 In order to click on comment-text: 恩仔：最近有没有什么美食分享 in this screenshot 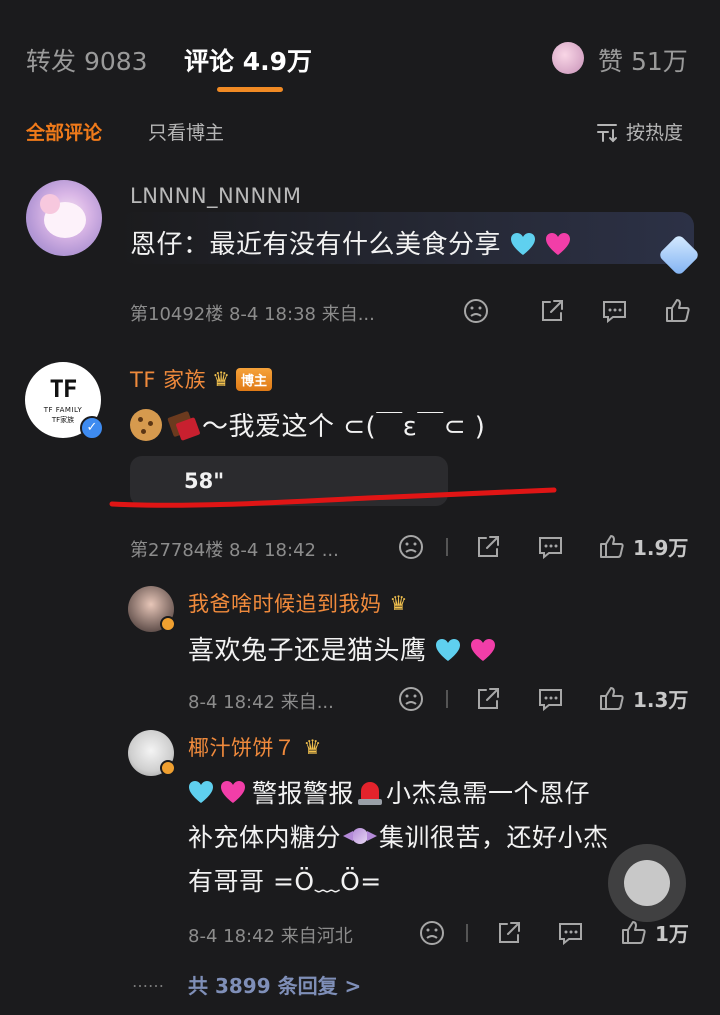, I will do `click(350, 242)`.